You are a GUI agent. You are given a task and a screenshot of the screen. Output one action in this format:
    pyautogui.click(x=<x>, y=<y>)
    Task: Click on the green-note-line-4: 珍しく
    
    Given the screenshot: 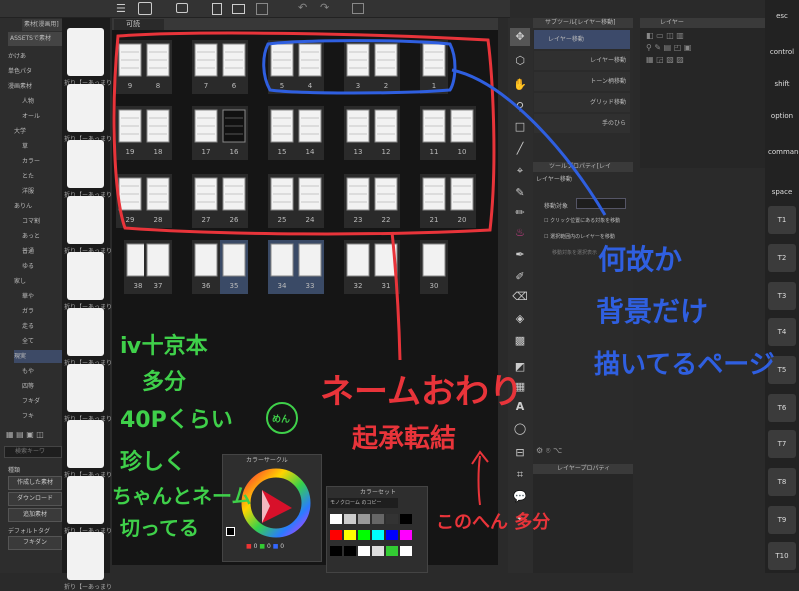 What is the action you would take?
    pyautogui.click(x=153, y=462)
    